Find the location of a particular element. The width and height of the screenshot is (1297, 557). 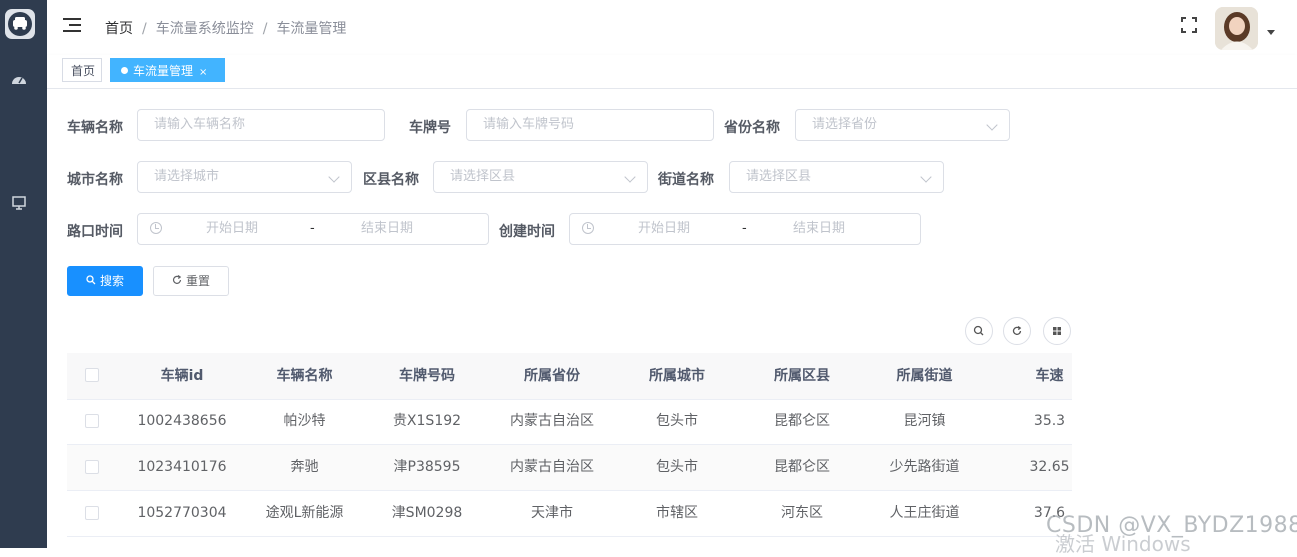

district-select: 请选择区县 is located at coordinates (540, 177).